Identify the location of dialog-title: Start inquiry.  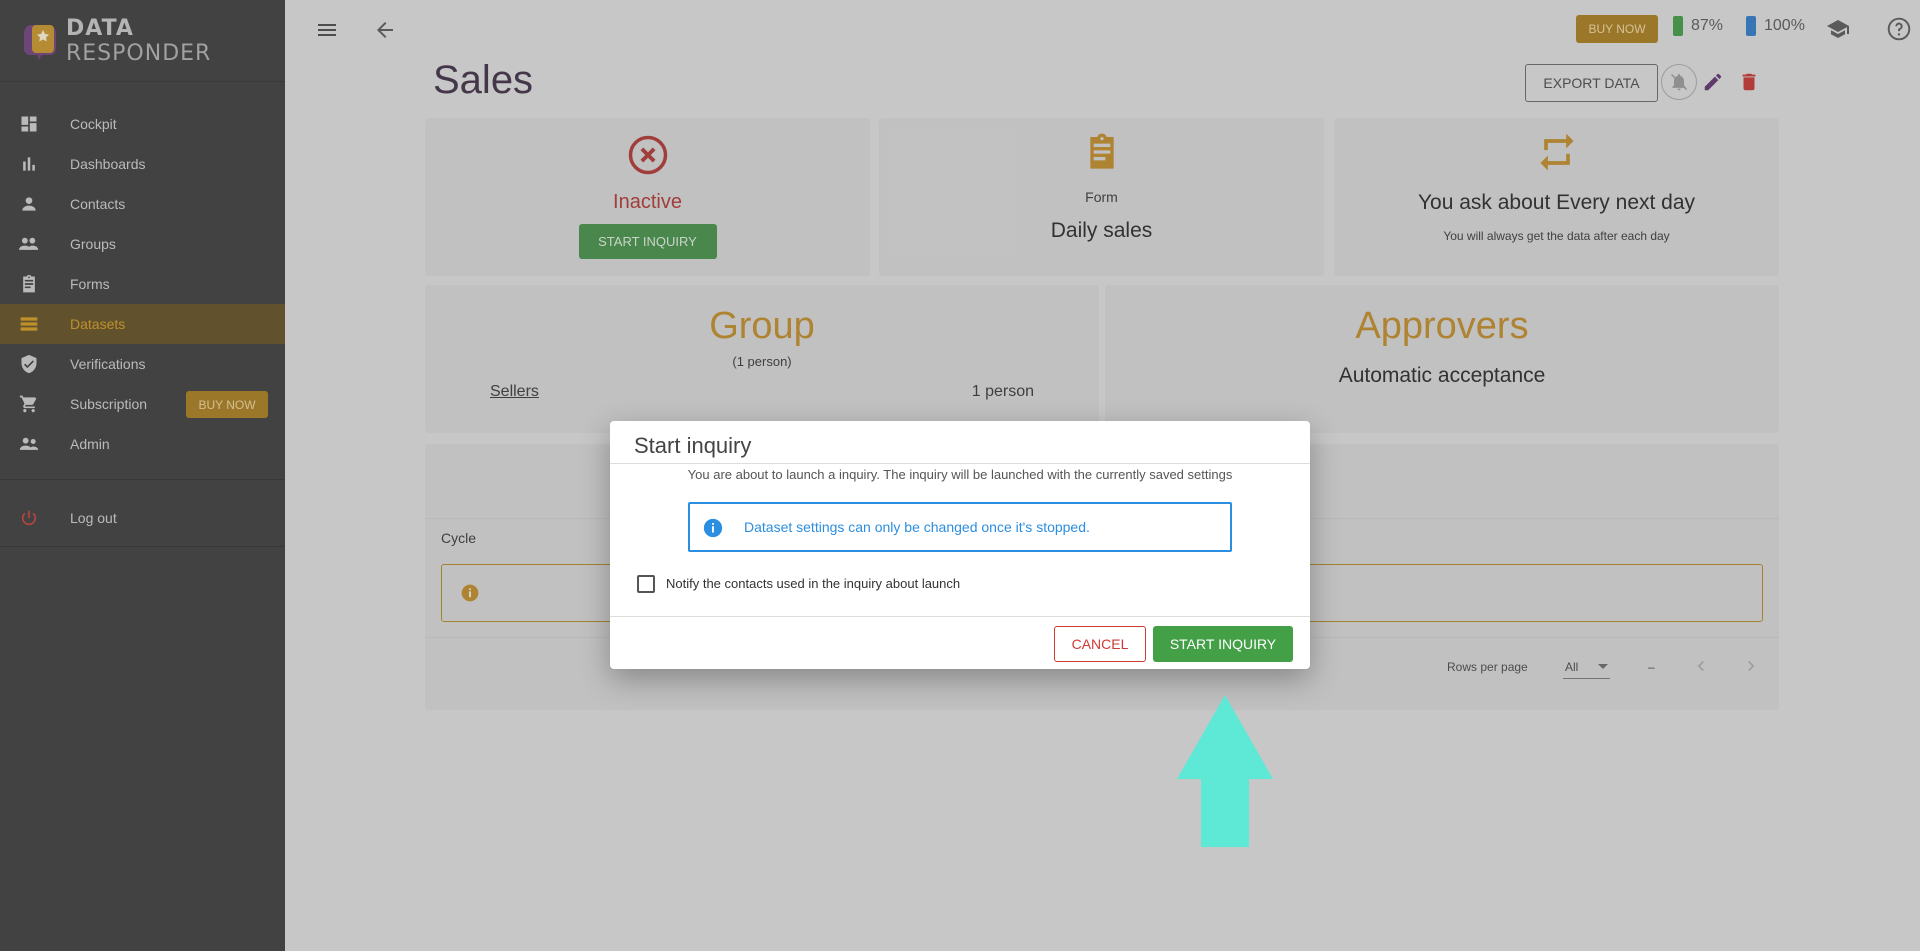
(693, 445).